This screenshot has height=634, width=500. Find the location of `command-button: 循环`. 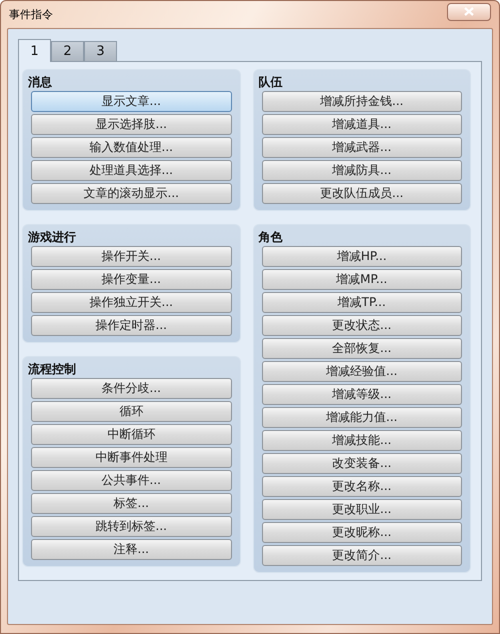

command-button: 循环 is located at coordinates (131, 411).